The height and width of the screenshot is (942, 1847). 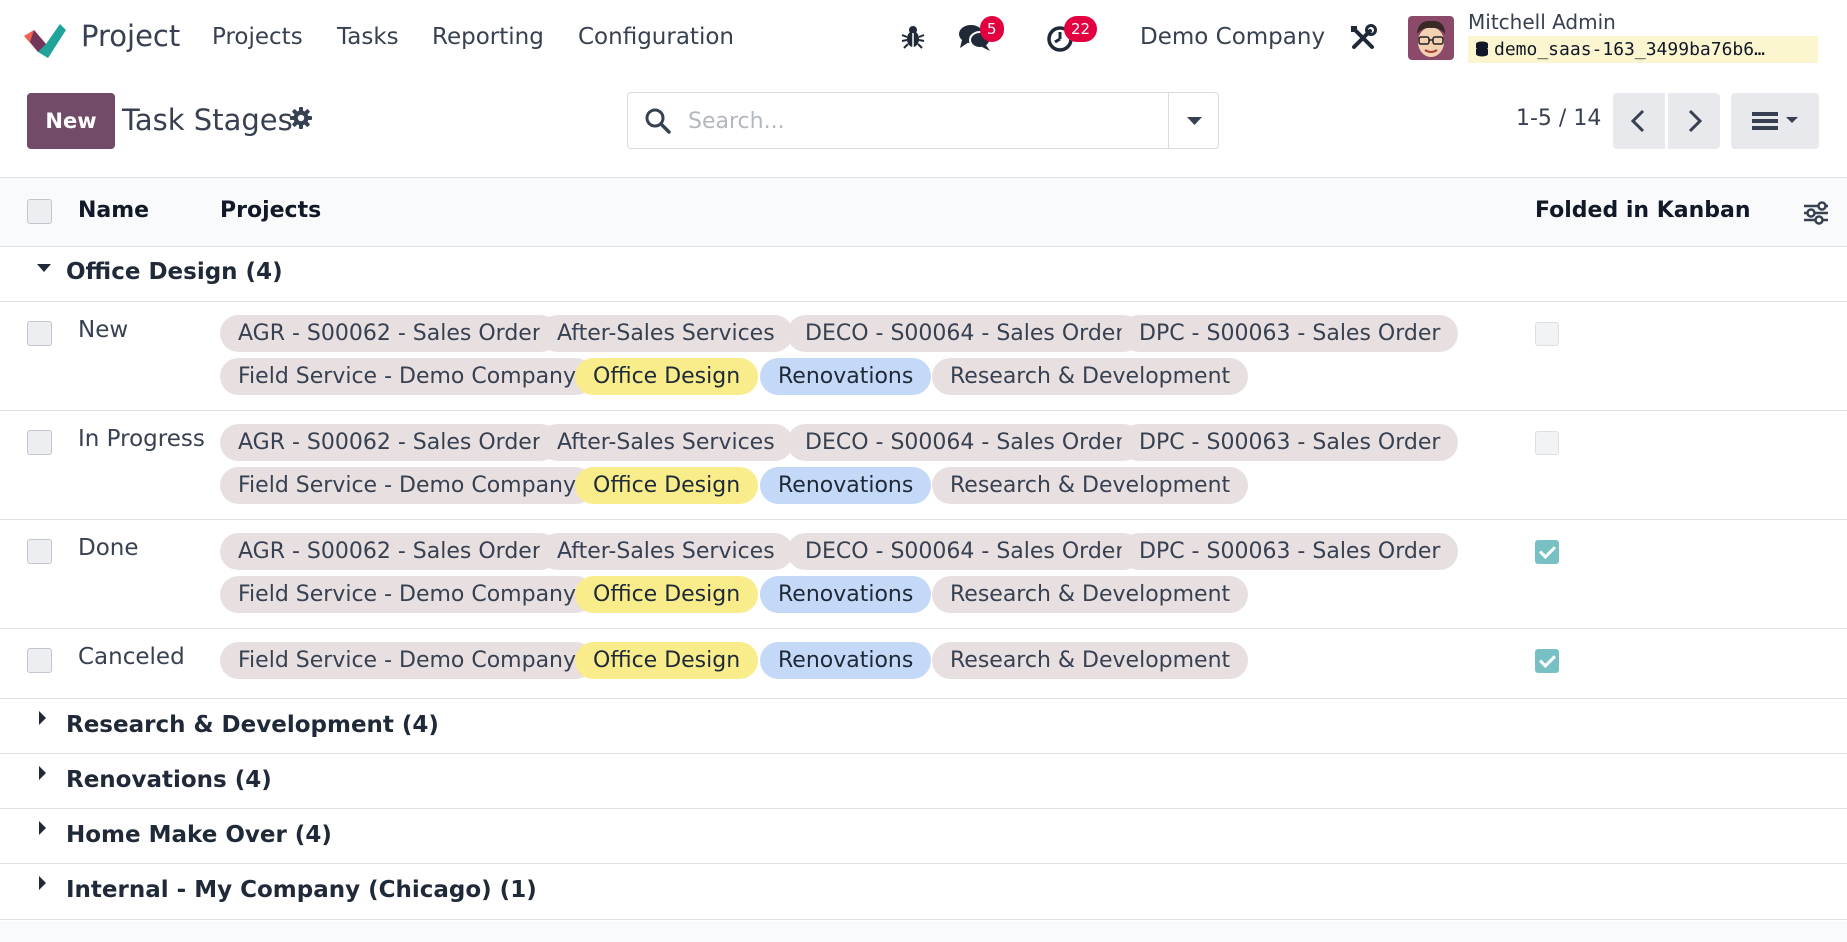 I want to click on list-view-icon, so click(x=1775, y=121).